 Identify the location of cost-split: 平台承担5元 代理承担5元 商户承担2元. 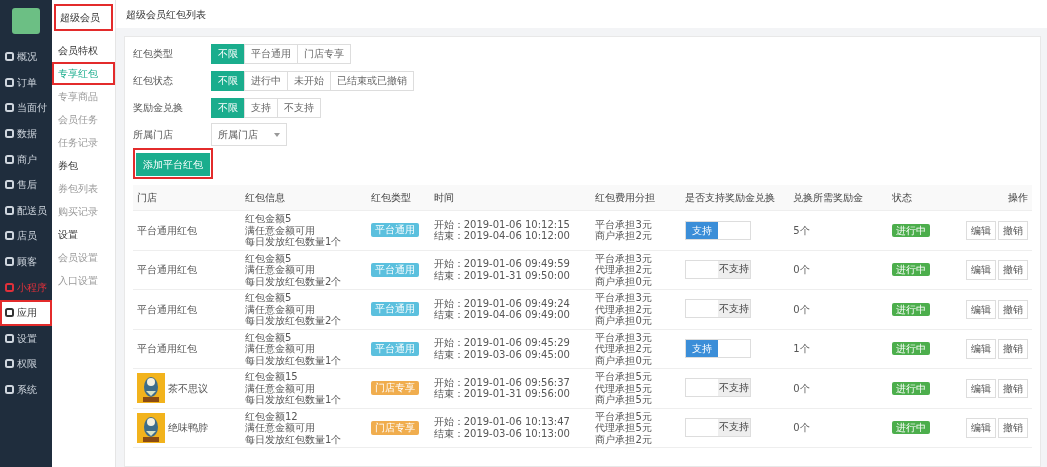
(624, 427).